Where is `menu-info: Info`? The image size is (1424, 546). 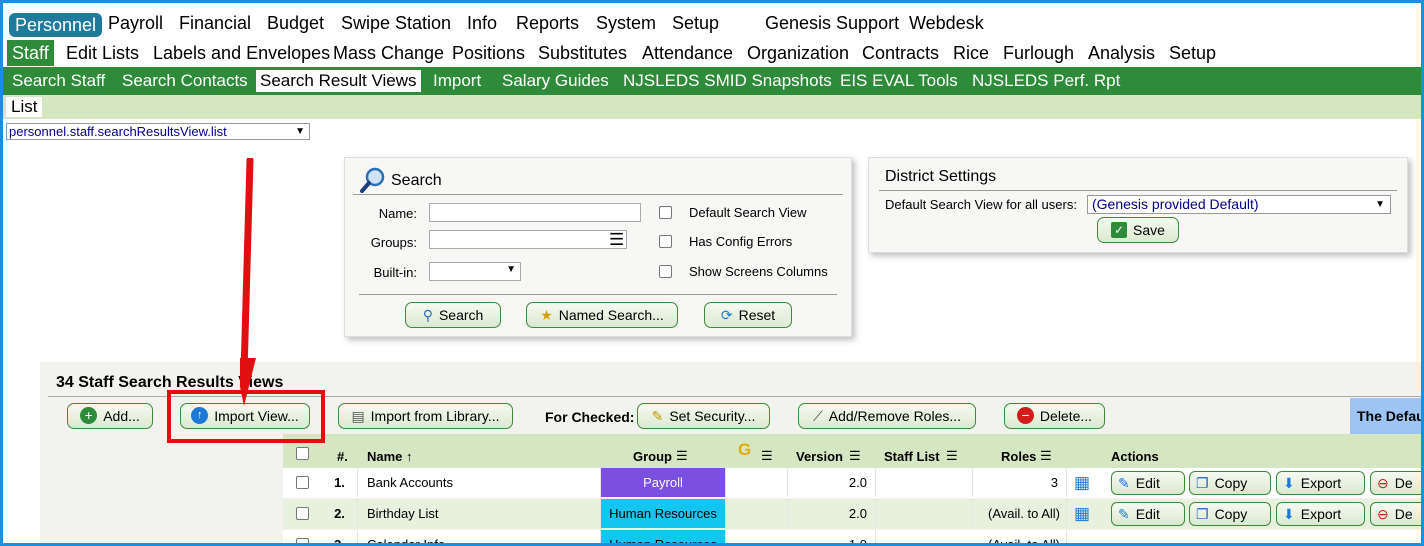
menu-info: Info is located at coordinates (482, 23).